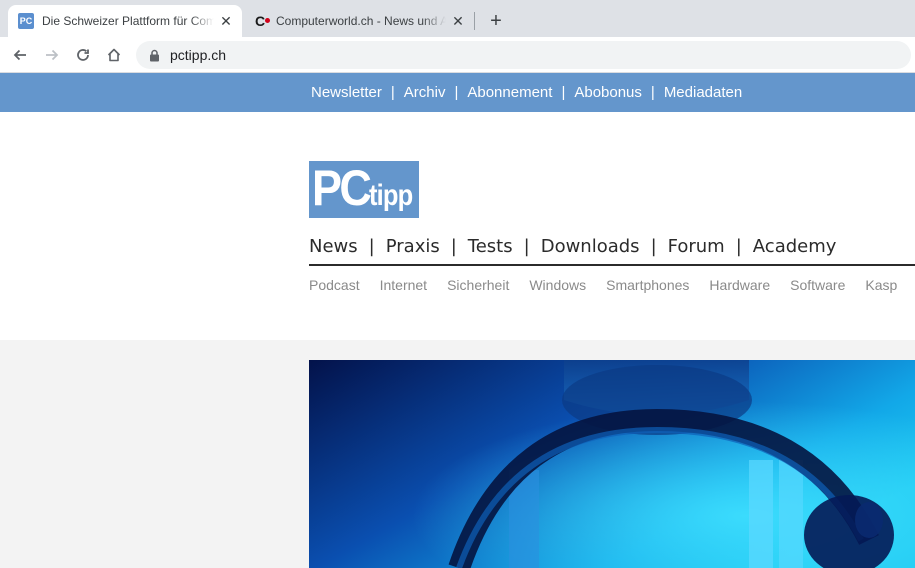 The image size is (915, 568). I want to click on topbar-link-newsletter: Newsletter, so click(346, 92).